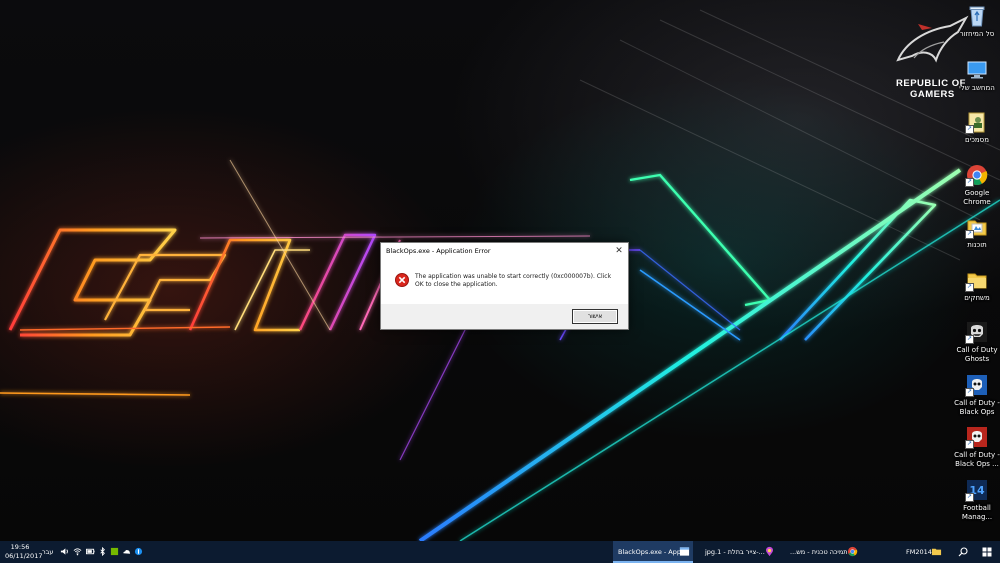  Describe the element at coordinates (504, 251) in the screenshot. I see `dialog-titlebar: BlackOps.exe - Application Error ✕` at that location.